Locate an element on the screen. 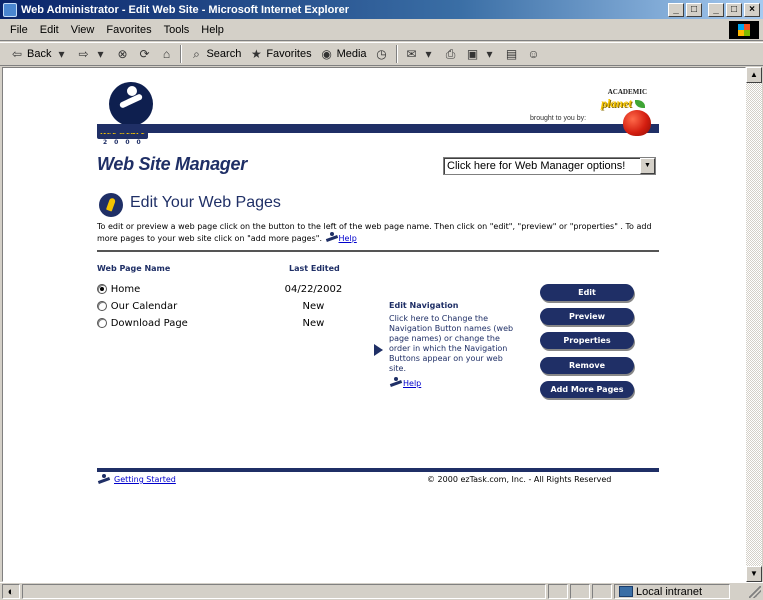 The height and width of the screenshot is (600, 763). nav-help: Help is located at coordinates (405, 382).